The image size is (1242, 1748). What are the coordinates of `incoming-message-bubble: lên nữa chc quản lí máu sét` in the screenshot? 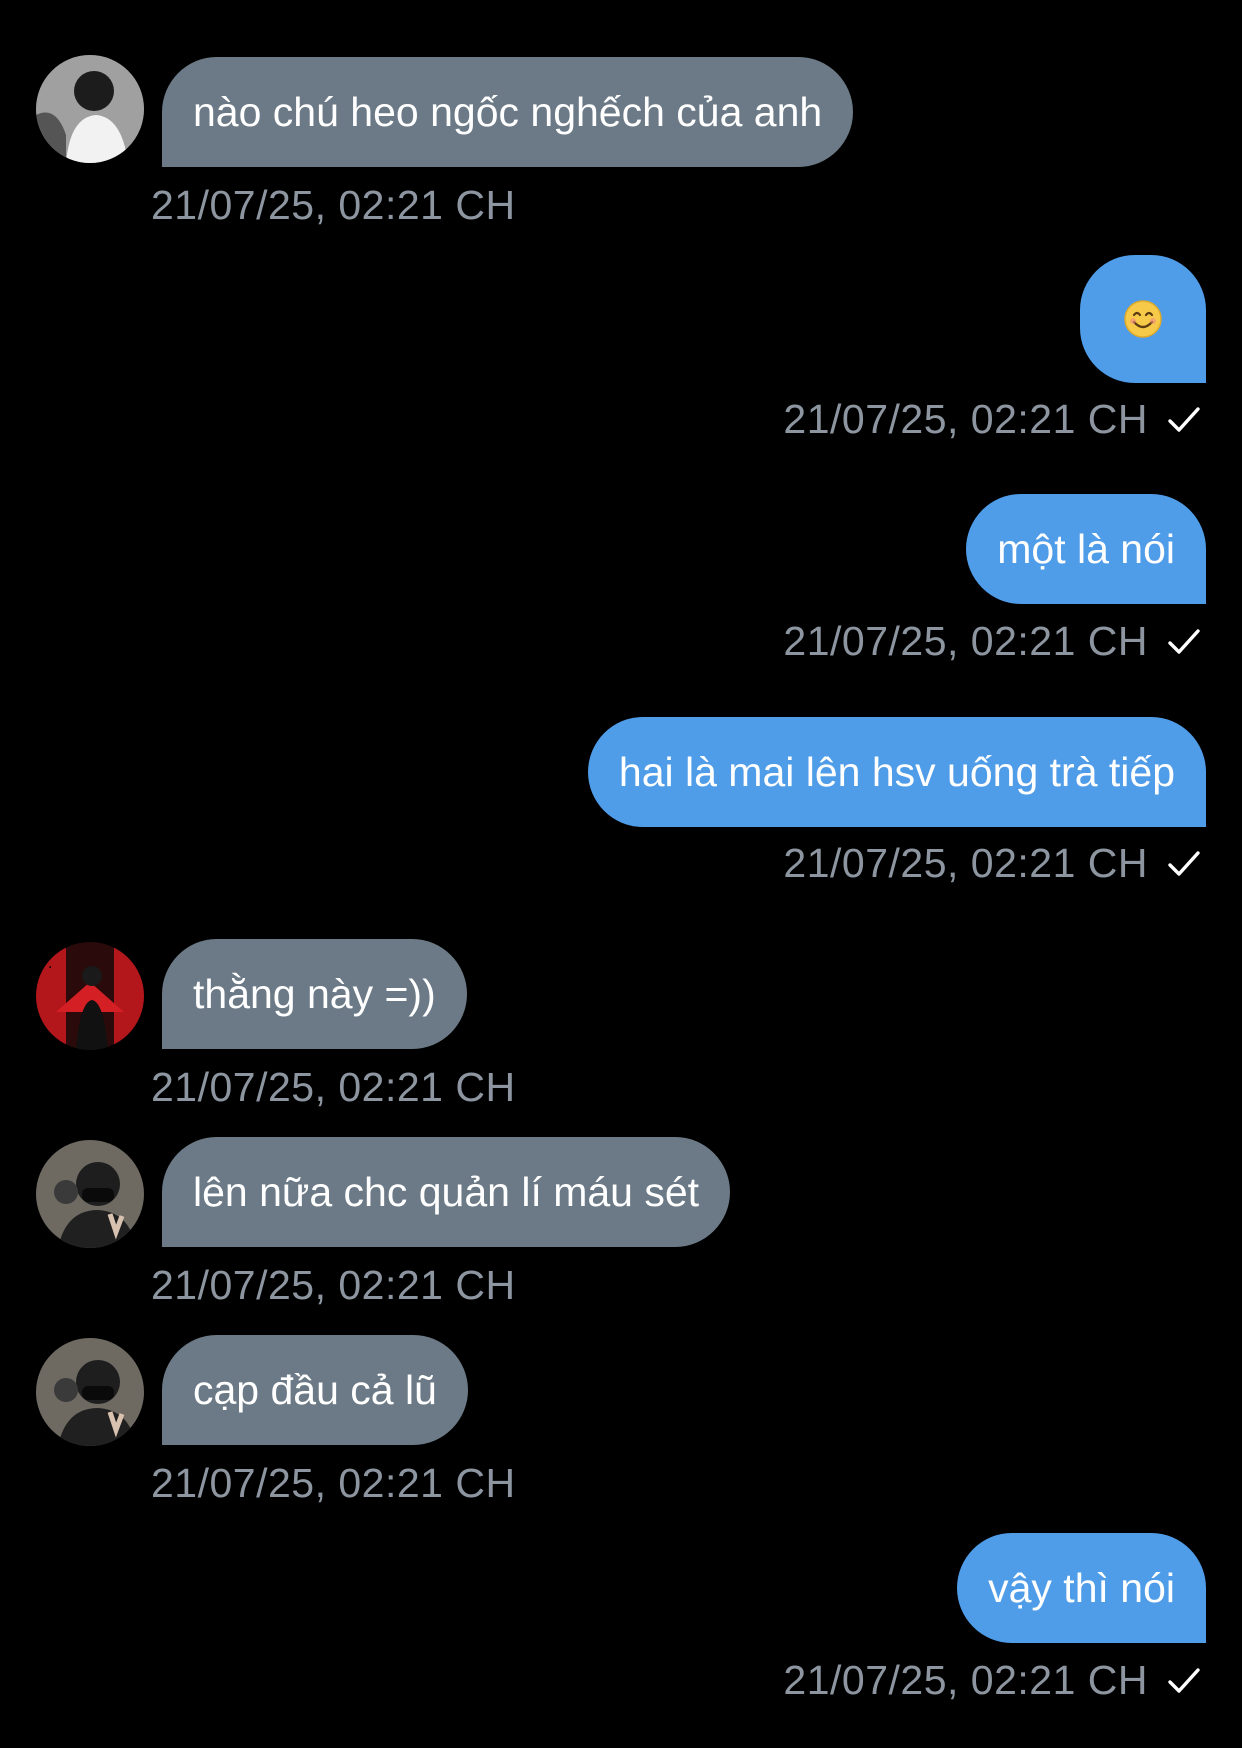 It's located at (446, 1192).